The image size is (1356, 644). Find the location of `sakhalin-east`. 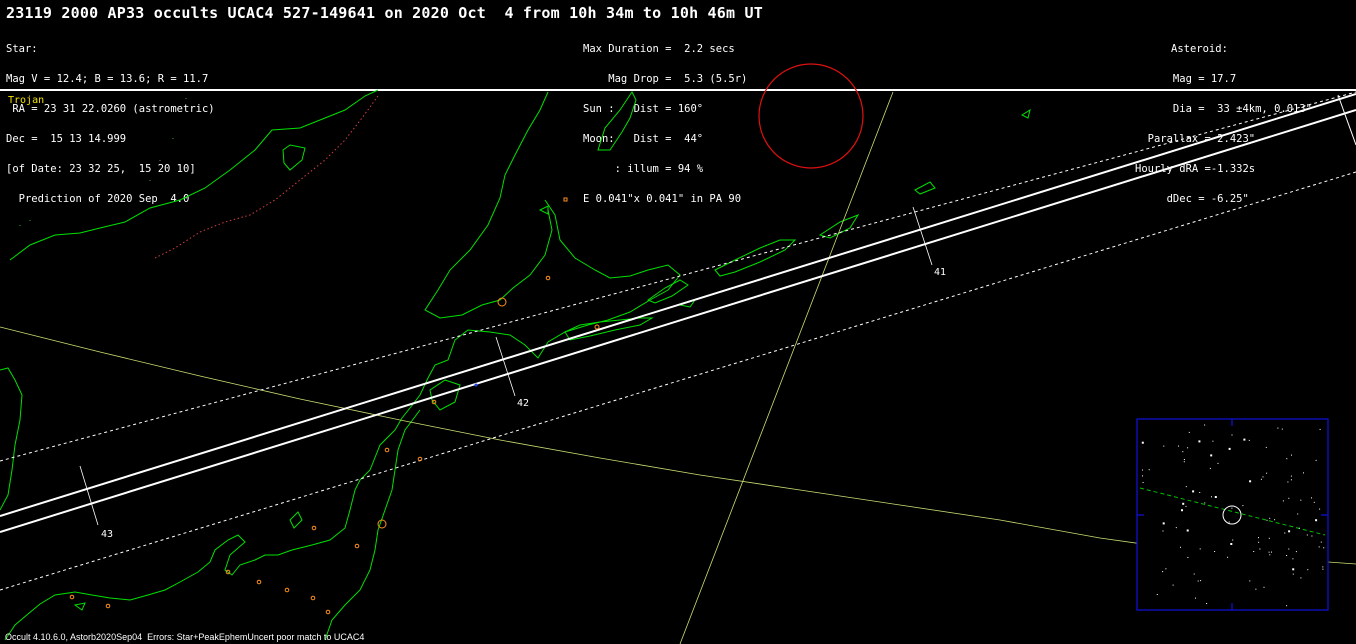

sakhalin-east is located at coordinates (617, 121).